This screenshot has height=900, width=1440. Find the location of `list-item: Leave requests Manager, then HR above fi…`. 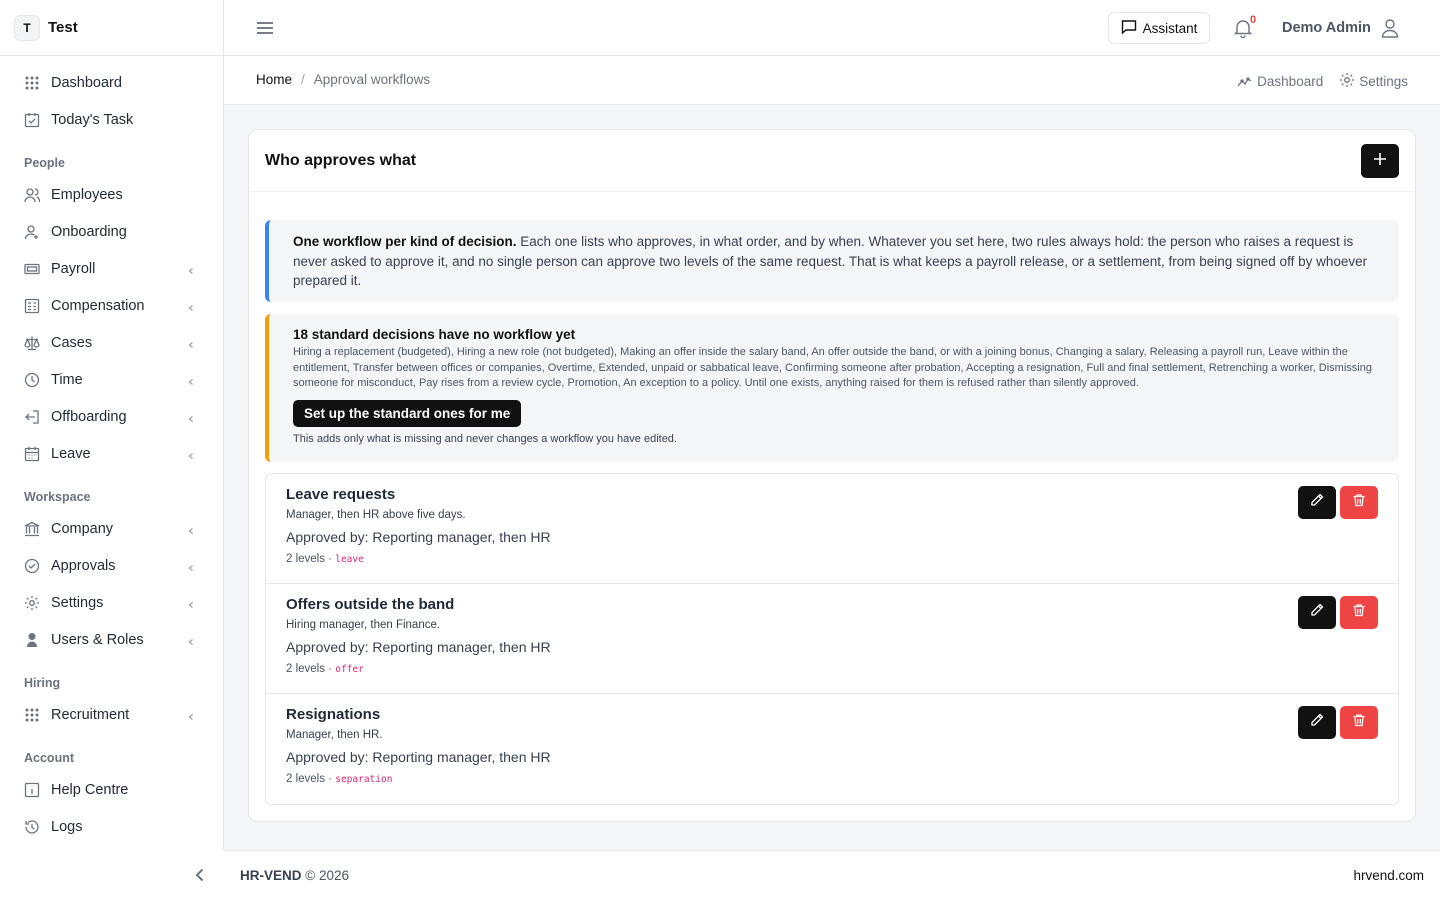

list-item: Leave requests Manager, then HR above fi… is located at coordinates (832, 529).